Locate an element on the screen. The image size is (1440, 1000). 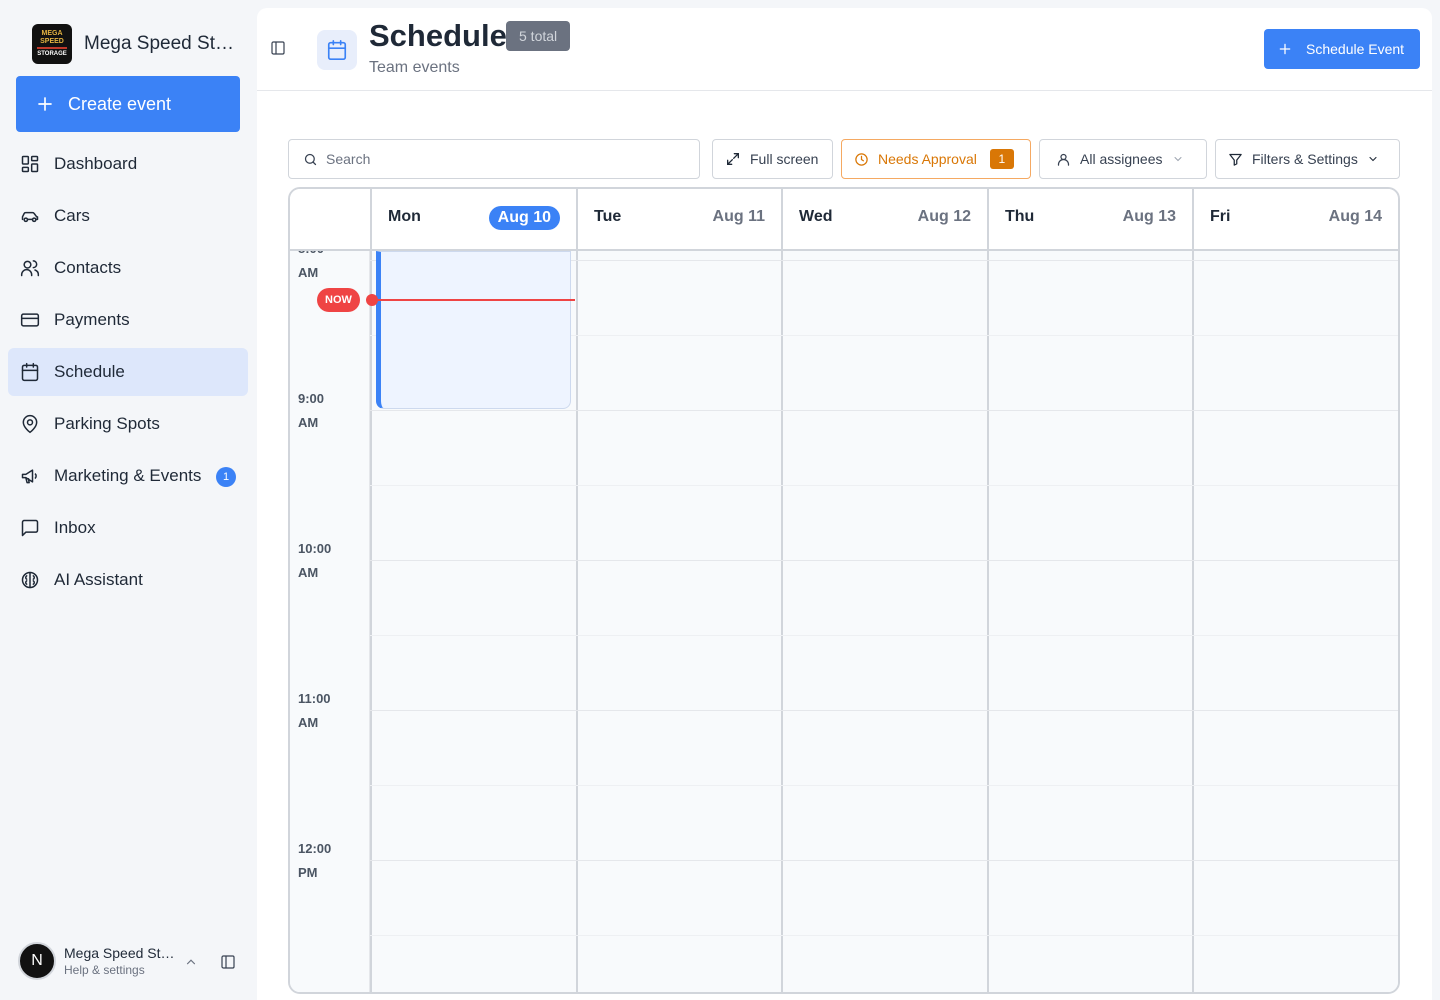
sidebar-item-label: Marketing & Events is located at coordinates (128, 475).